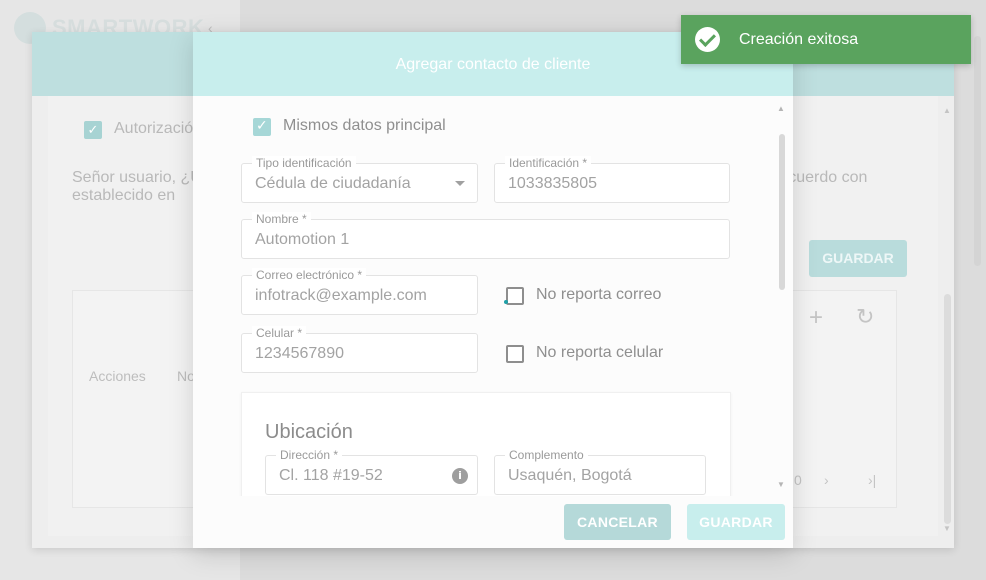  I want to click on no-mobile-checkbox, so click(515, 354).